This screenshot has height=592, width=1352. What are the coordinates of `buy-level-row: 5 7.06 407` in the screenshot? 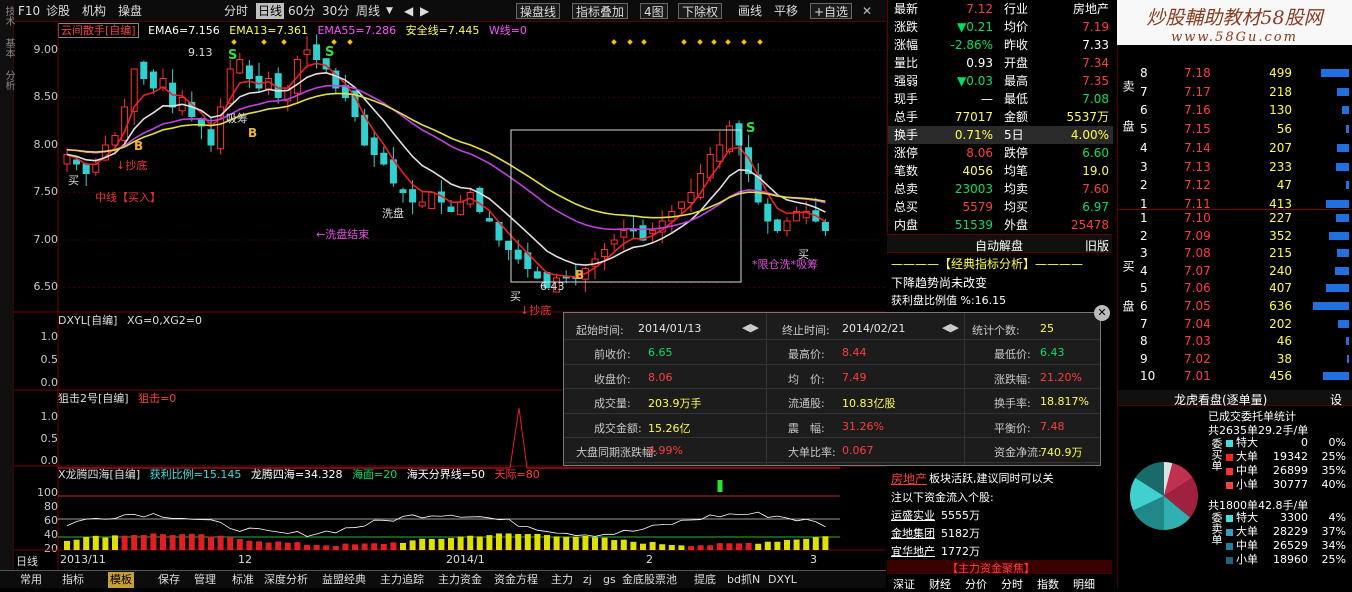 It's located at (1235, 288).